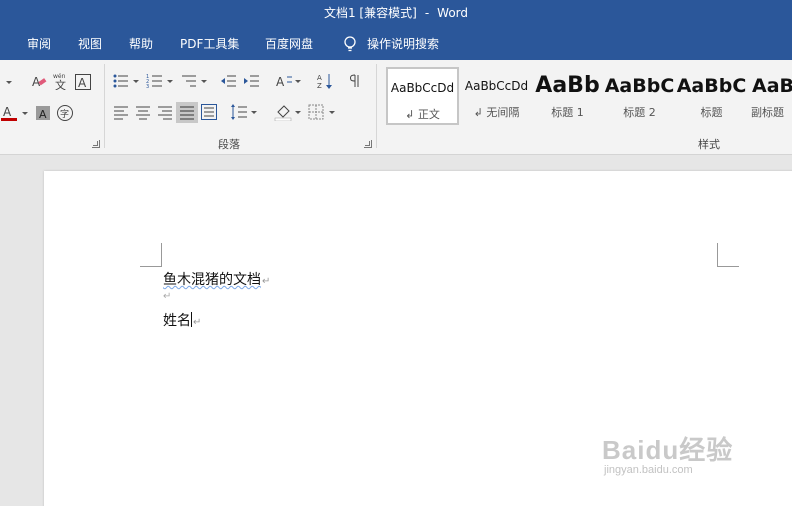  I want to click on font-size-dropdown-arrow, so click(9, 82).